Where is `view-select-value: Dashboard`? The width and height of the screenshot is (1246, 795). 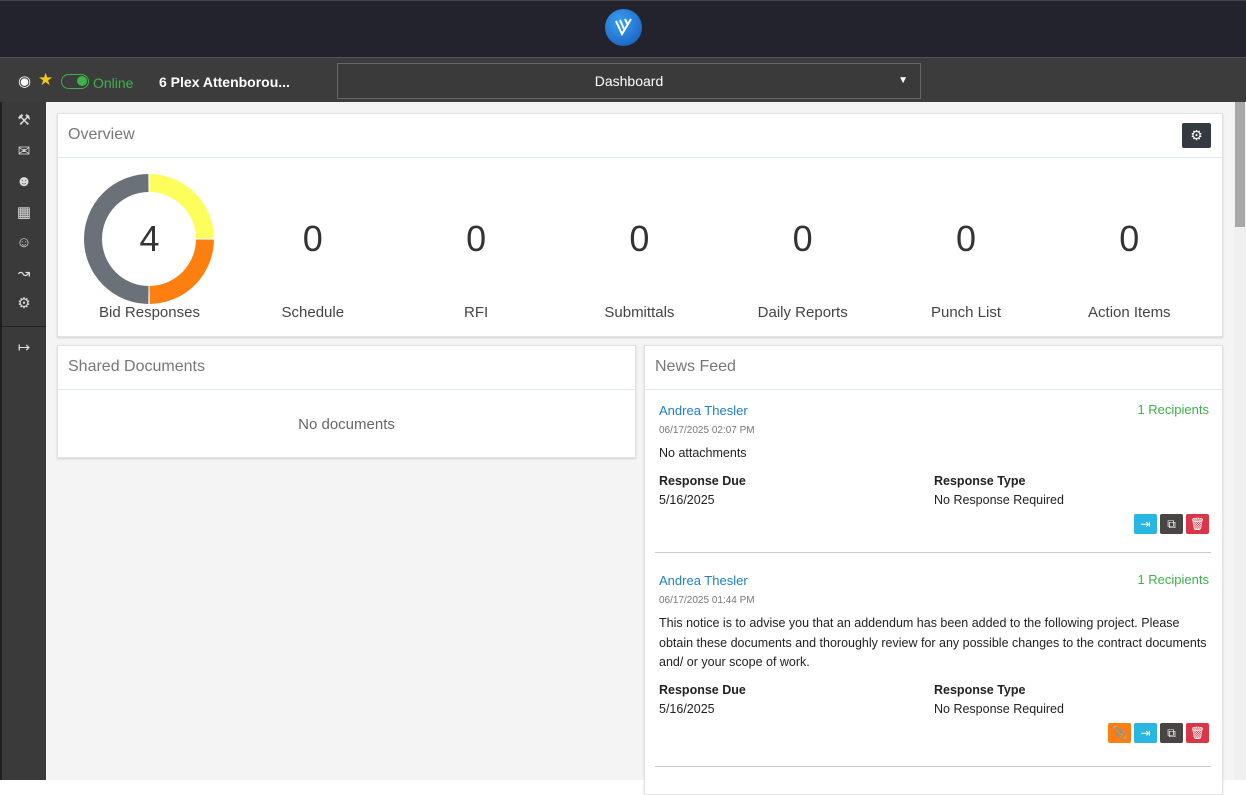
view-select-value: Dashboard is located at coordinates (629, 81).